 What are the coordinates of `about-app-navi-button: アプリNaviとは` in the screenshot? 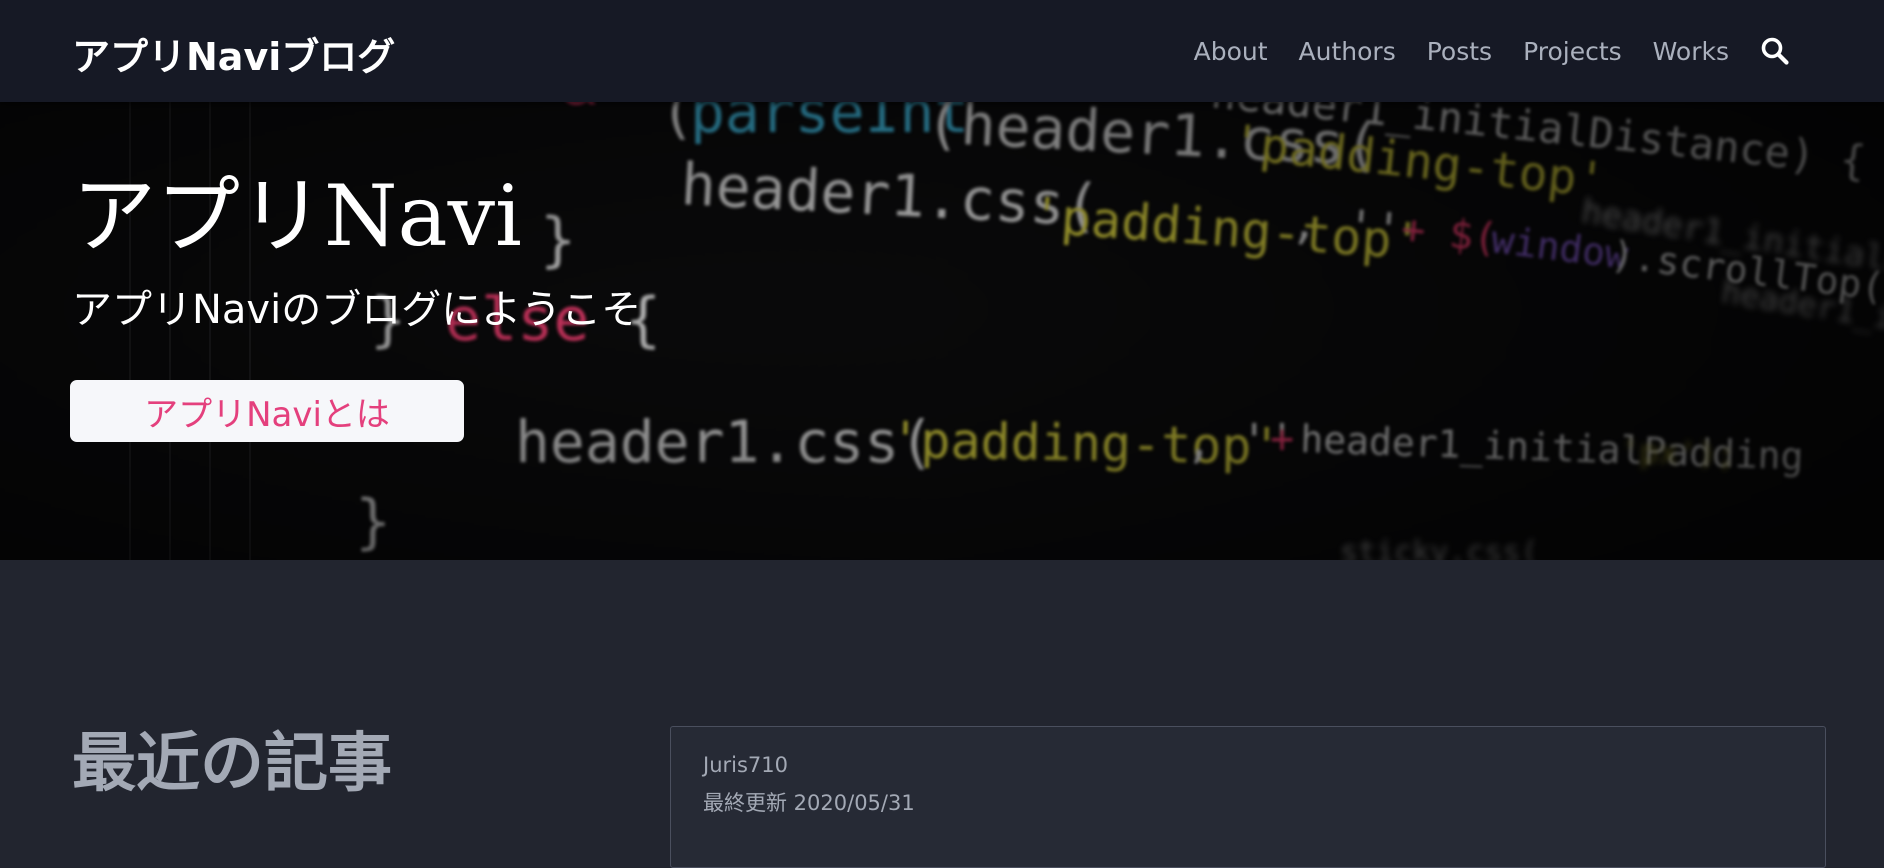 It's located at (267, 411).